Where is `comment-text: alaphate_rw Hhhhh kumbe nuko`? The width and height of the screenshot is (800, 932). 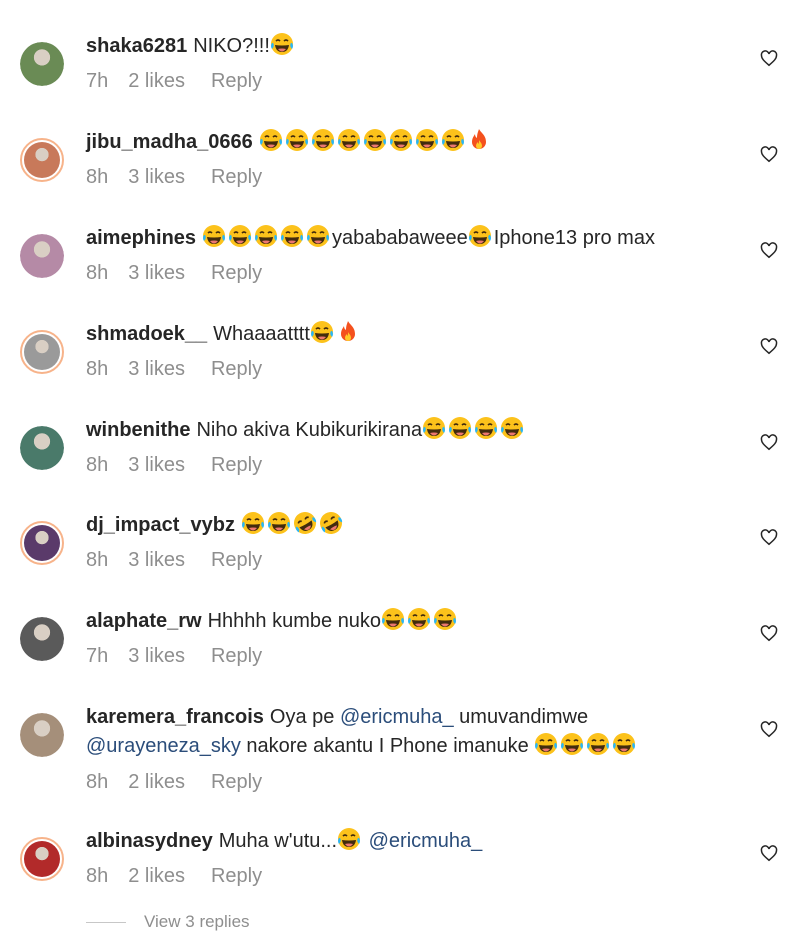
comment-text: alaphate_rw Hhhhh kumbe nuko is located at coordinates (272, 621).